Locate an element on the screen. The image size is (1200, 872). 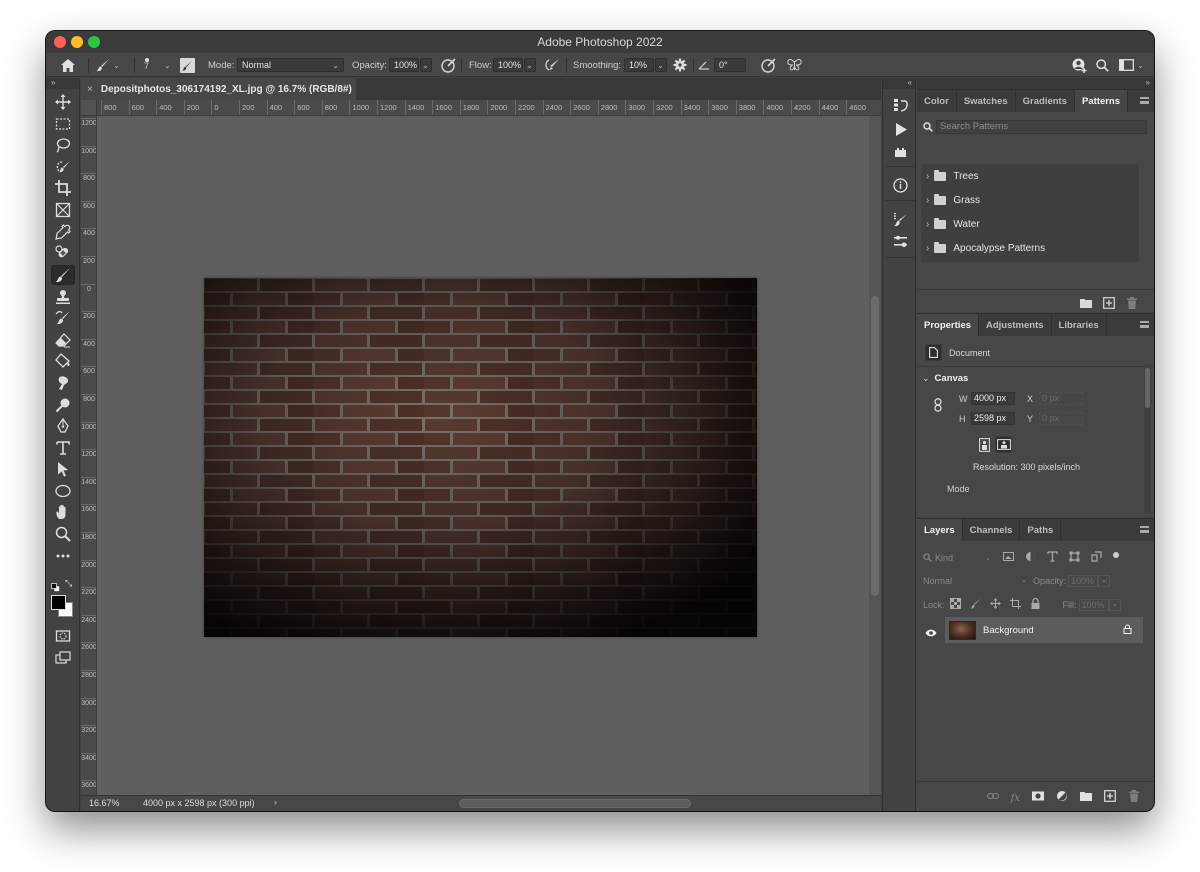
filter-type-button is located at coordinates (1052, 557).